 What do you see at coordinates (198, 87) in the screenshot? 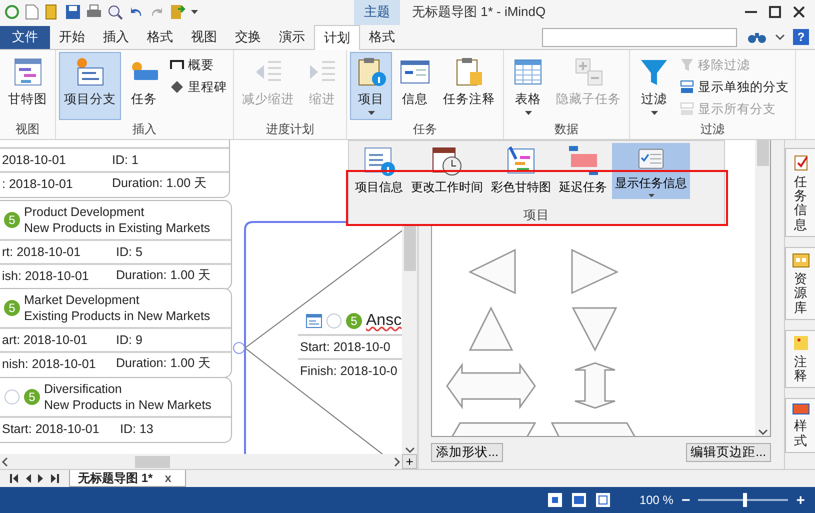
I see `ribbon-button: 里程碑` at bounding box center [198, 87].